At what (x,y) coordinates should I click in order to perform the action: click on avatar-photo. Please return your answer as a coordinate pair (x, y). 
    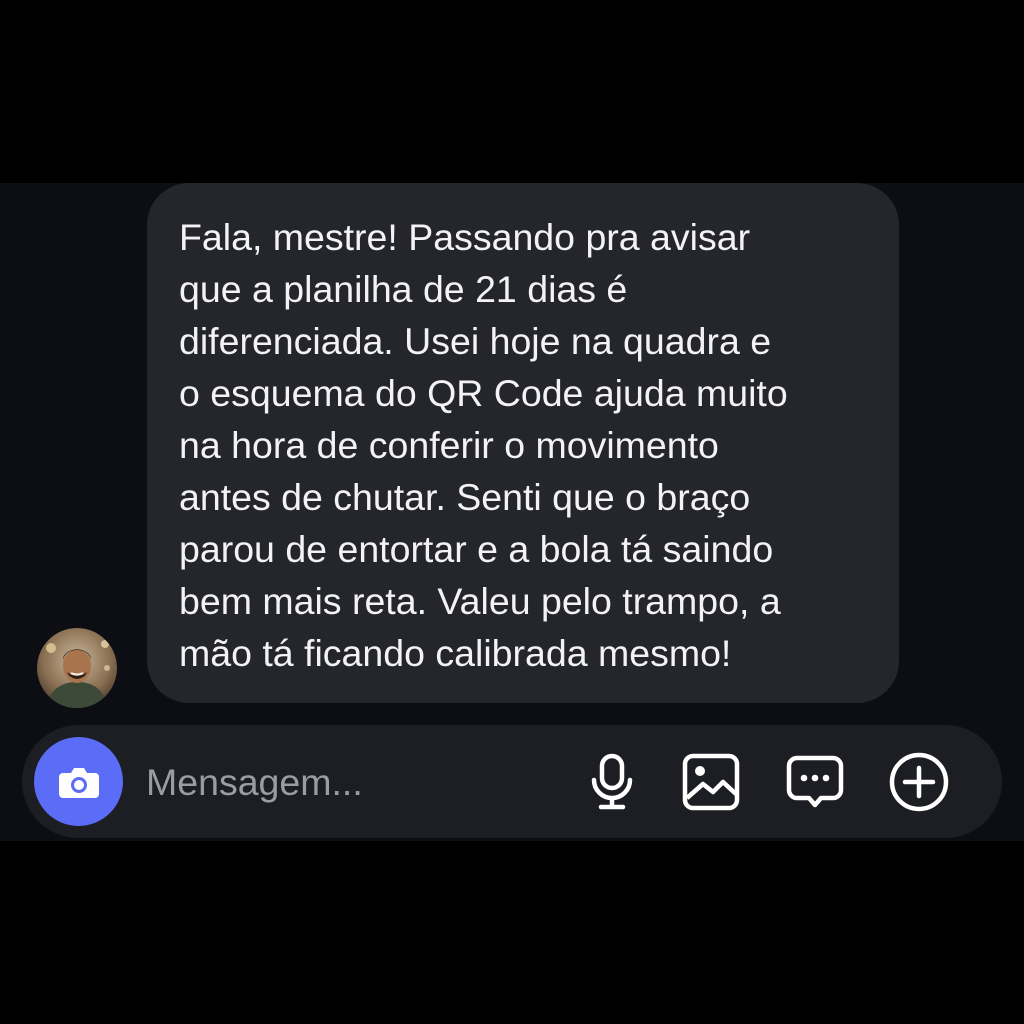
    Looking at the image, I should click on (77, 668).